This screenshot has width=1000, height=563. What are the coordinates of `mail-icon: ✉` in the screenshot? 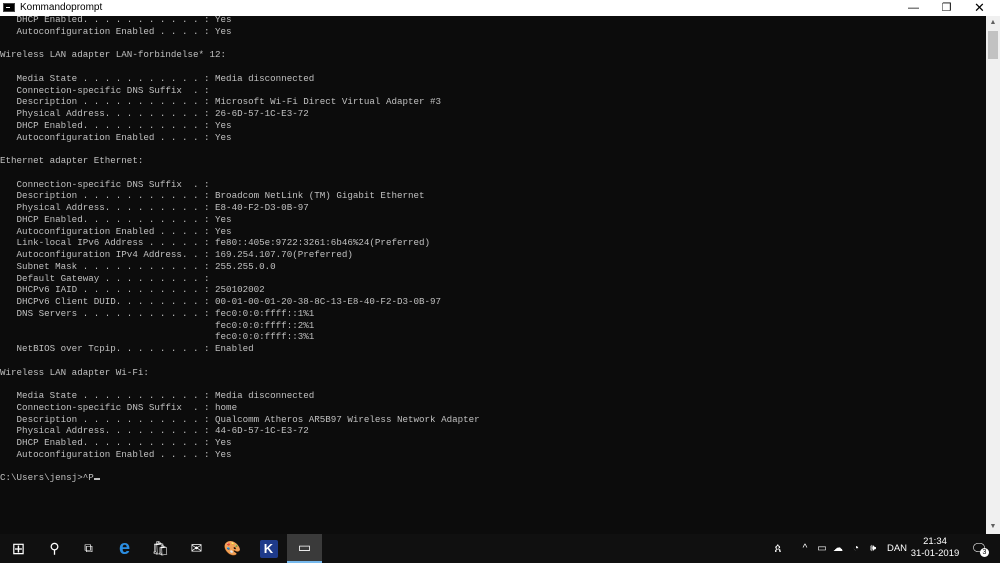 It's located at (196, 548).